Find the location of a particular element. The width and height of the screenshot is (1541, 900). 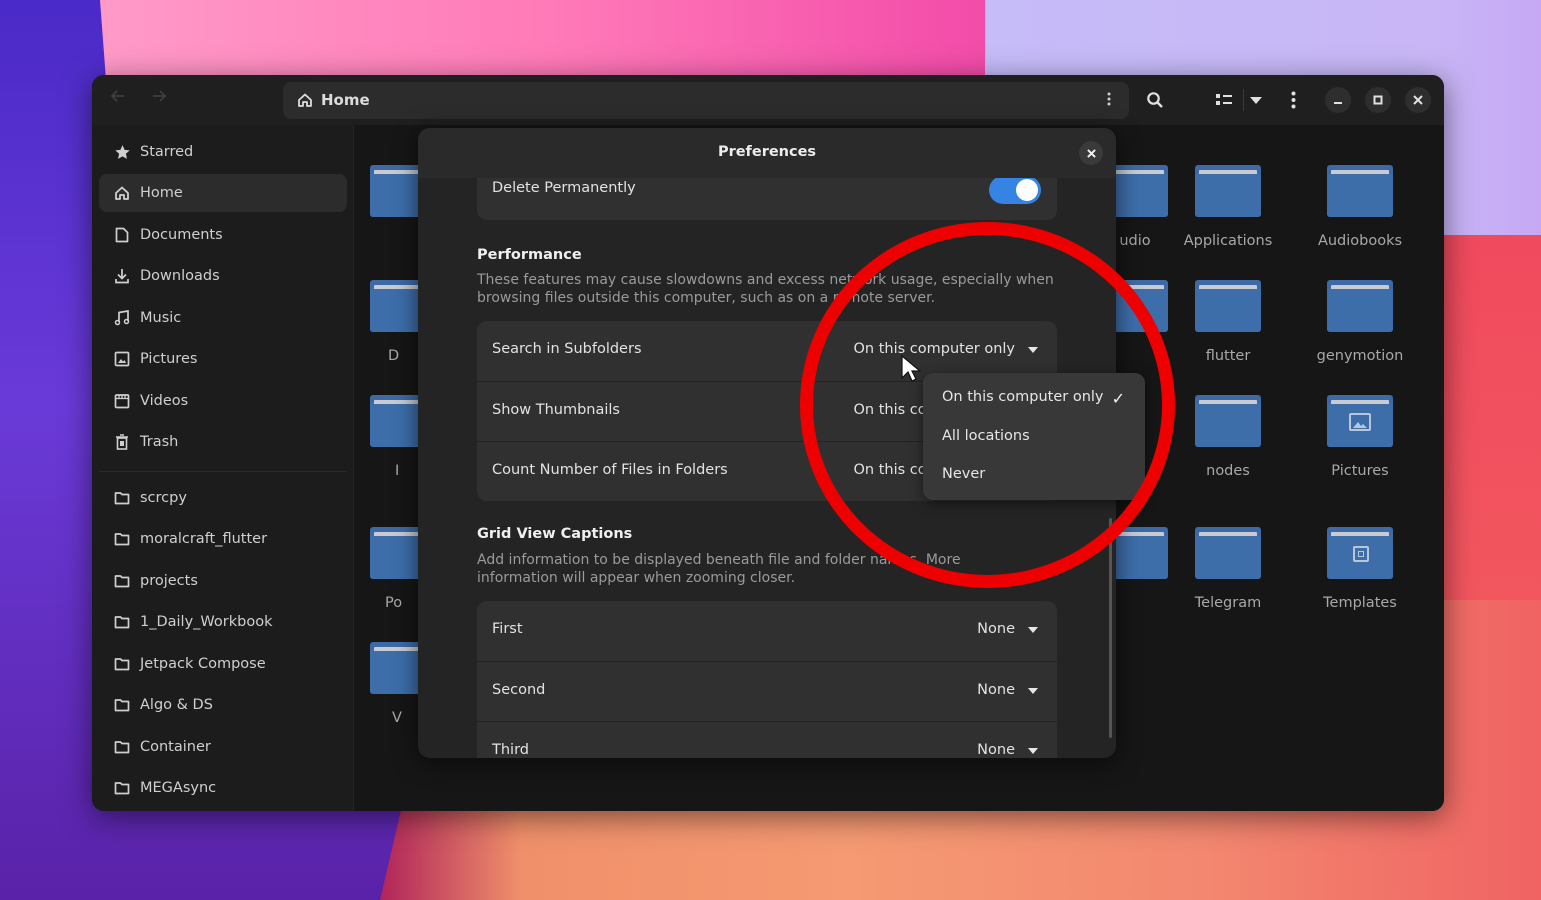

location-menu-button is located at coordinates (1109, 101).